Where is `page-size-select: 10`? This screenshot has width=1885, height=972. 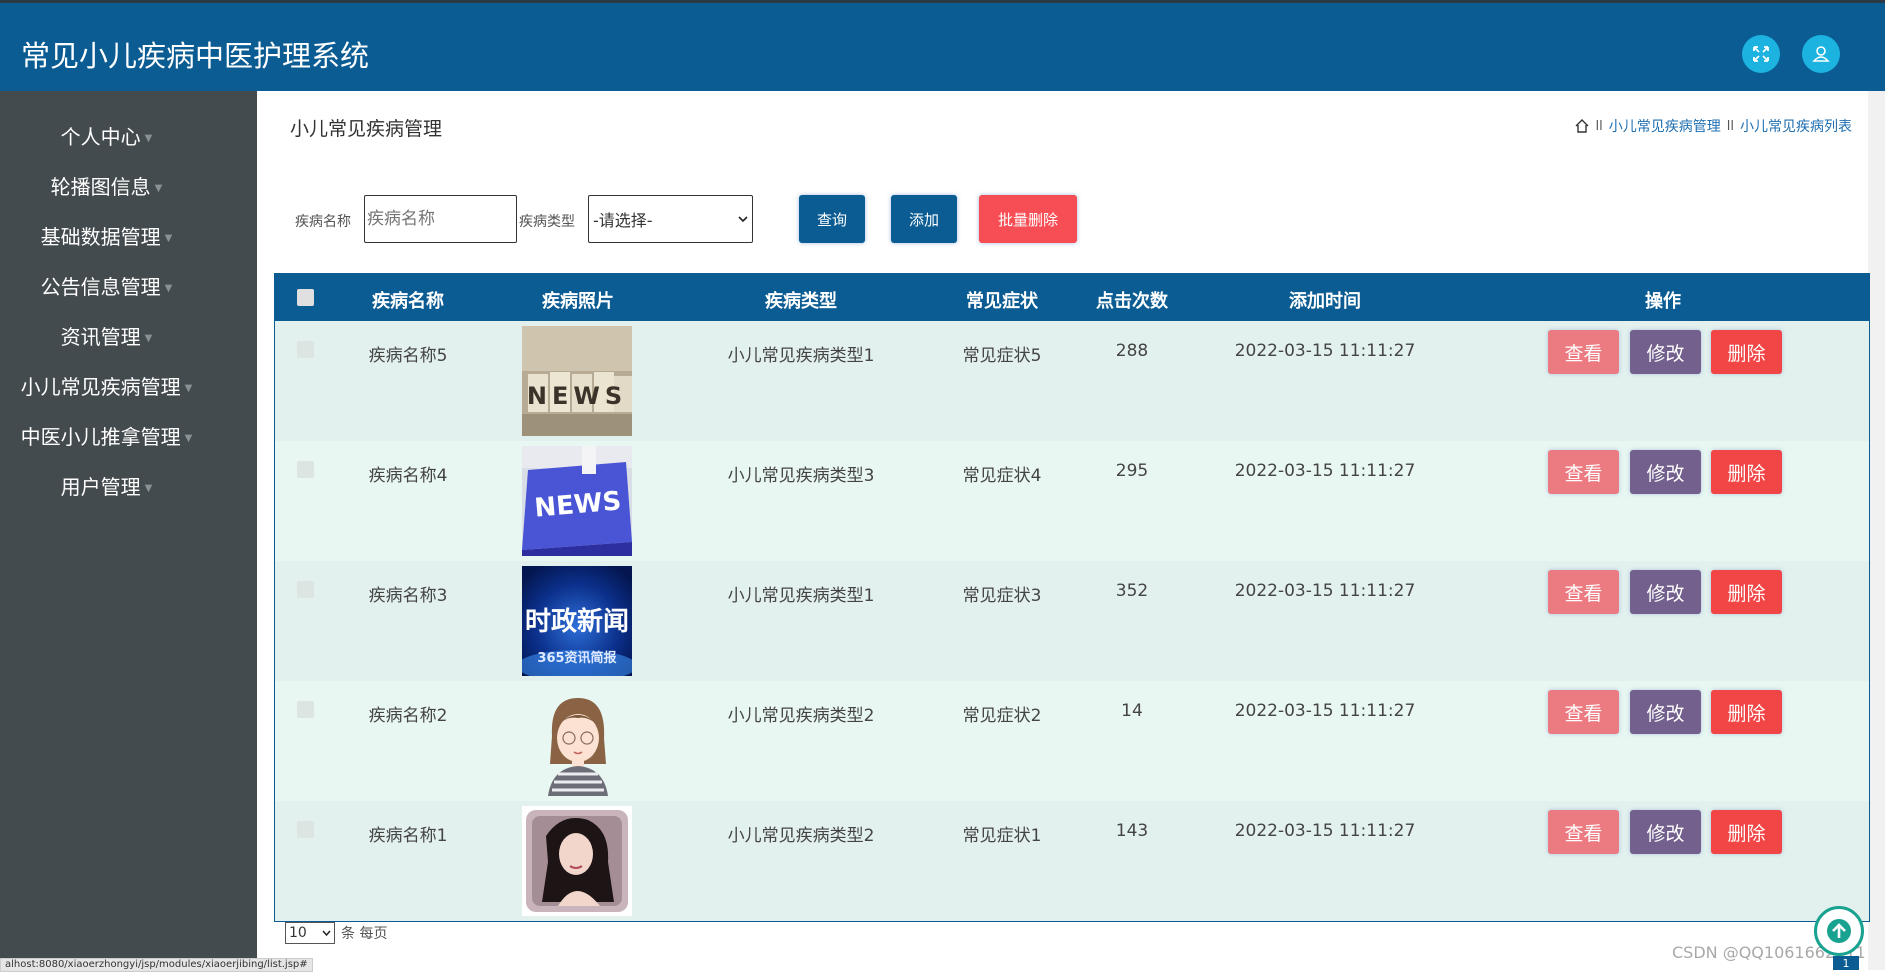 page-size-select: 10 is located at coordinates (310, 933).